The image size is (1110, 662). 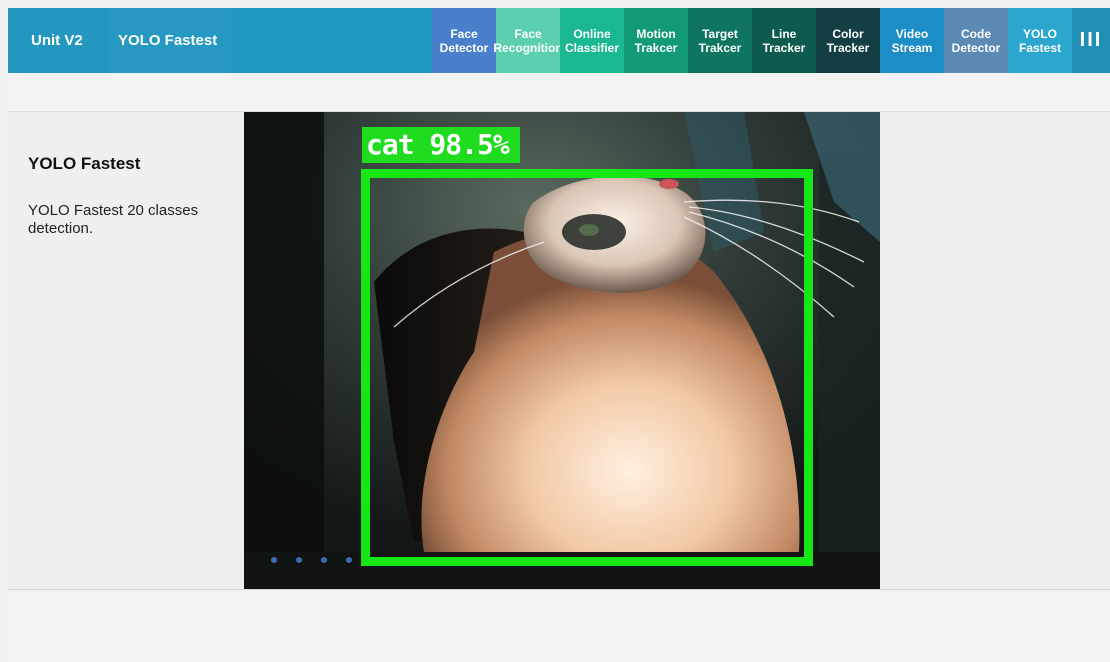 What do you see at coordinates (464, 40) in the screenshot?
I see `tab-face-detector: Face Detector` at bounding box center [464, 40].